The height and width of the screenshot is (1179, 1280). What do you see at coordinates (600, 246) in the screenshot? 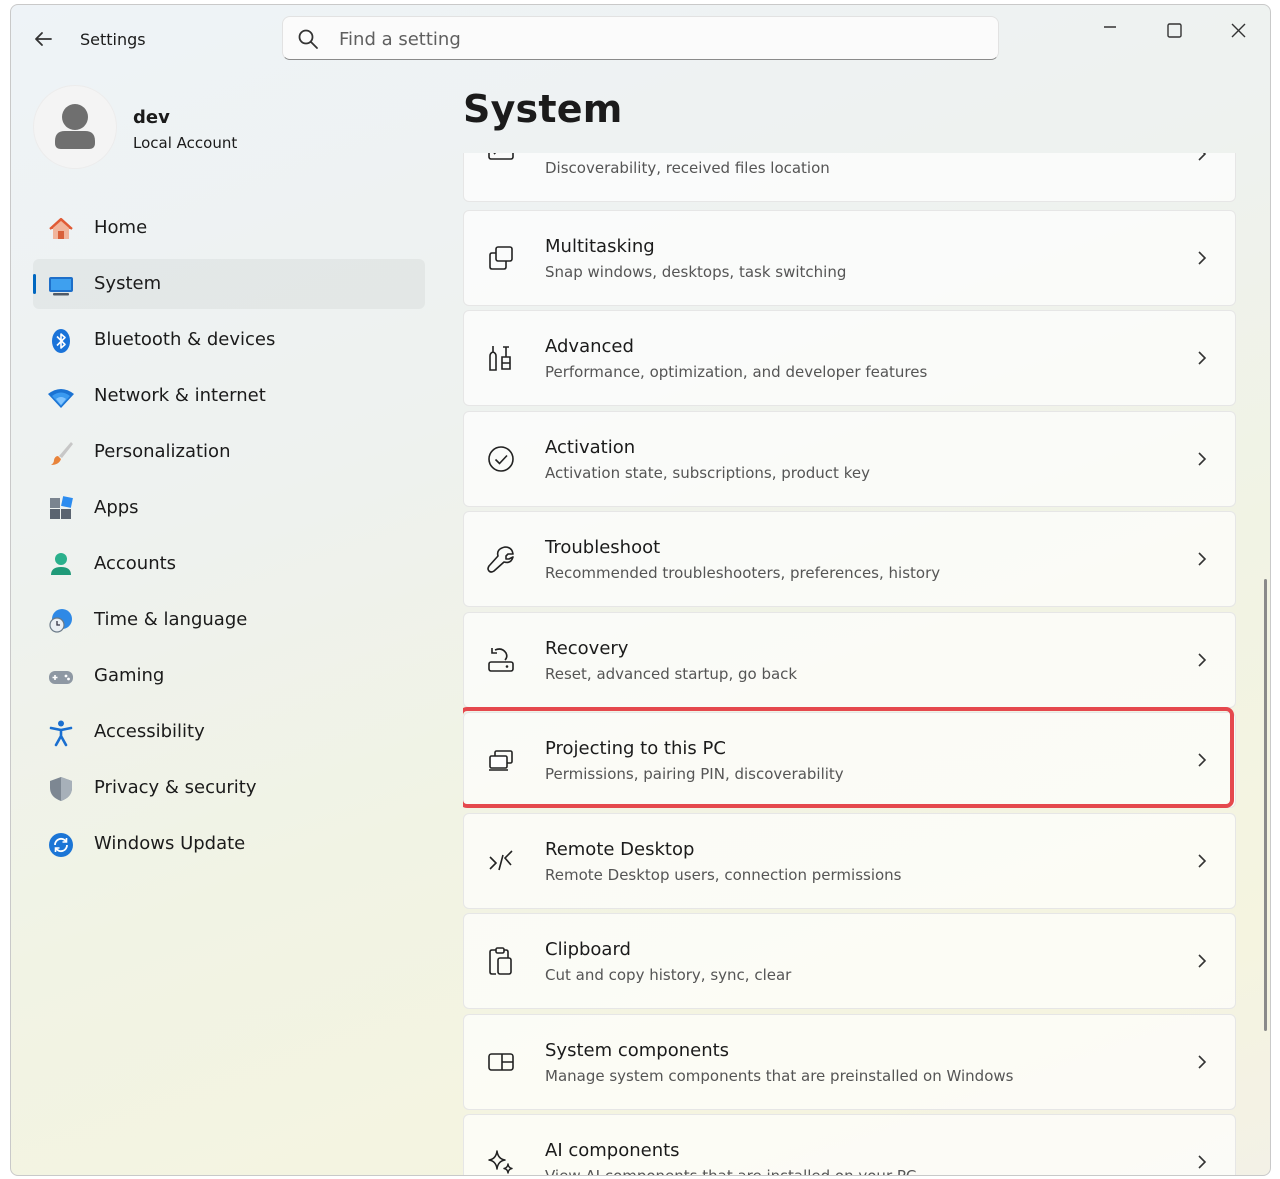
I see `card-title: Multitasking` at bounding box center [600, 246].